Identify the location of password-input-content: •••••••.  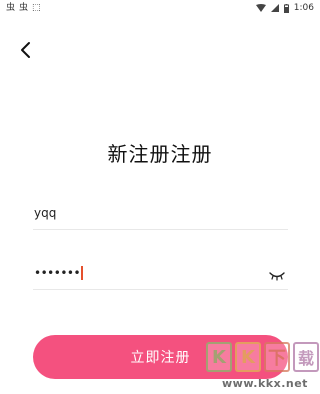
(59, 273).